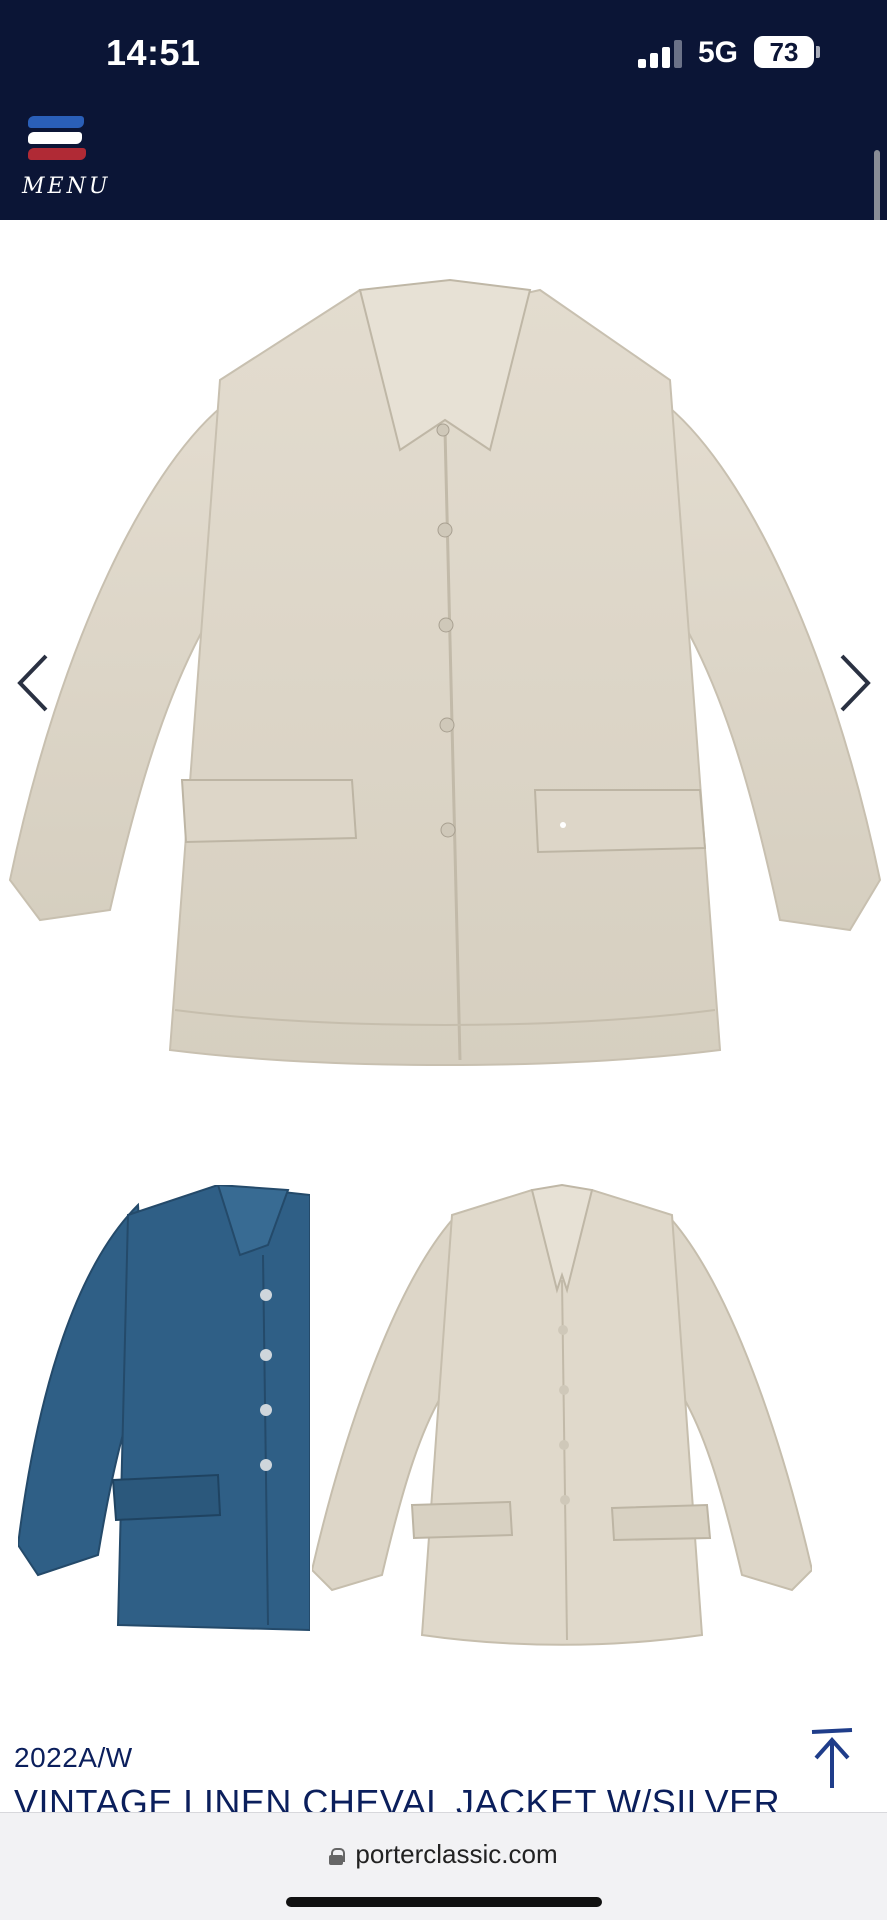 Image resolution: width=887 pixels, height=1920 pixels. What do you see at coordinates (57, 141) in the screenshot?
I see `logo-stripes-icon` at bounding box center [57, 141].